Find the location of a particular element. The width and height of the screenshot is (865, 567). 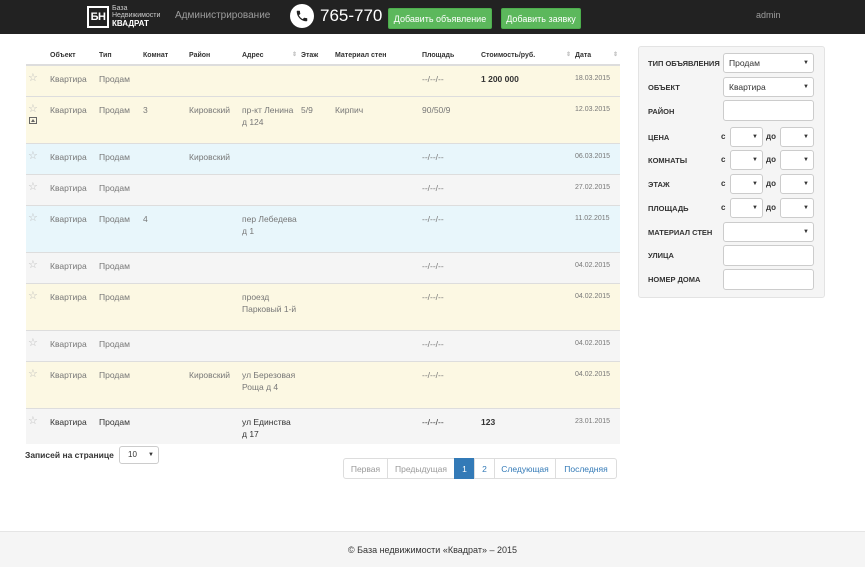

phone-icon is located at coordinates (302, 16).